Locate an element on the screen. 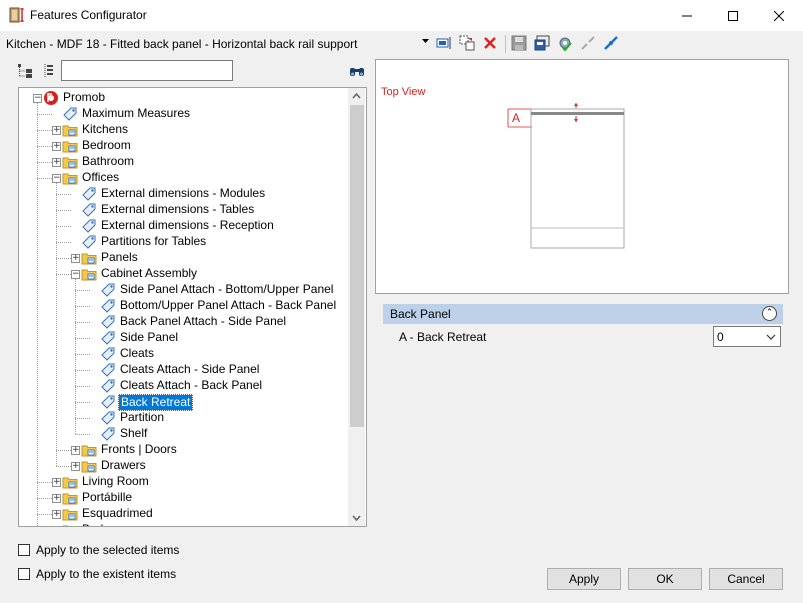 The width and height of the screenshot is (803, 603). tree-expand-button is located at coordinates (25, 71).